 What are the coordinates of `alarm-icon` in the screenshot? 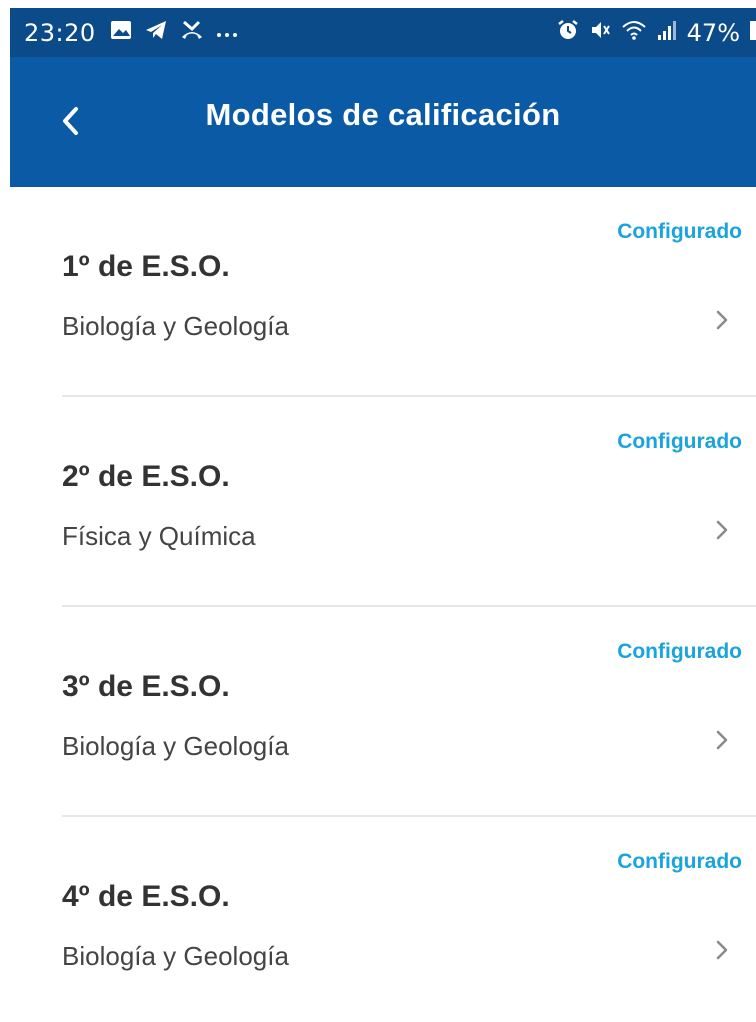 It's located at (568, 32).